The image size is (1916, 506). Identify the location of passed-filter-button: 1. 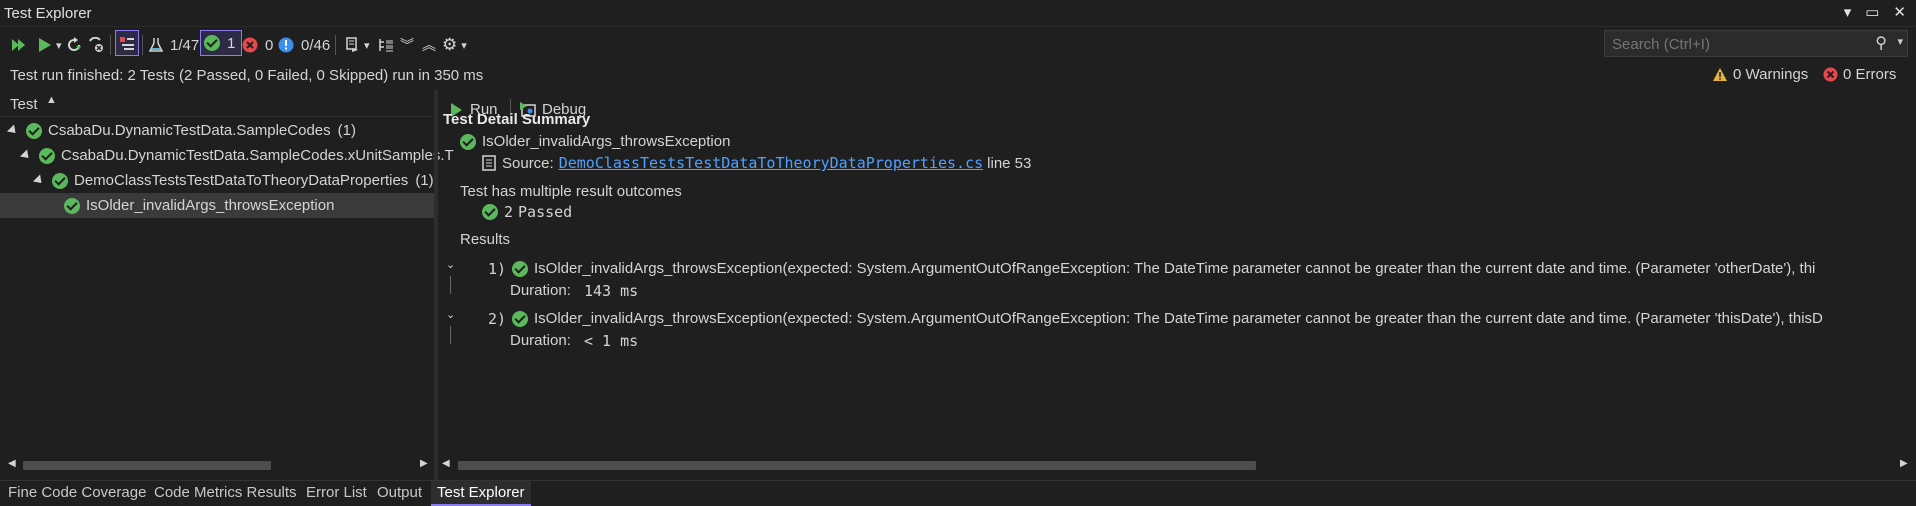
(221, 43).